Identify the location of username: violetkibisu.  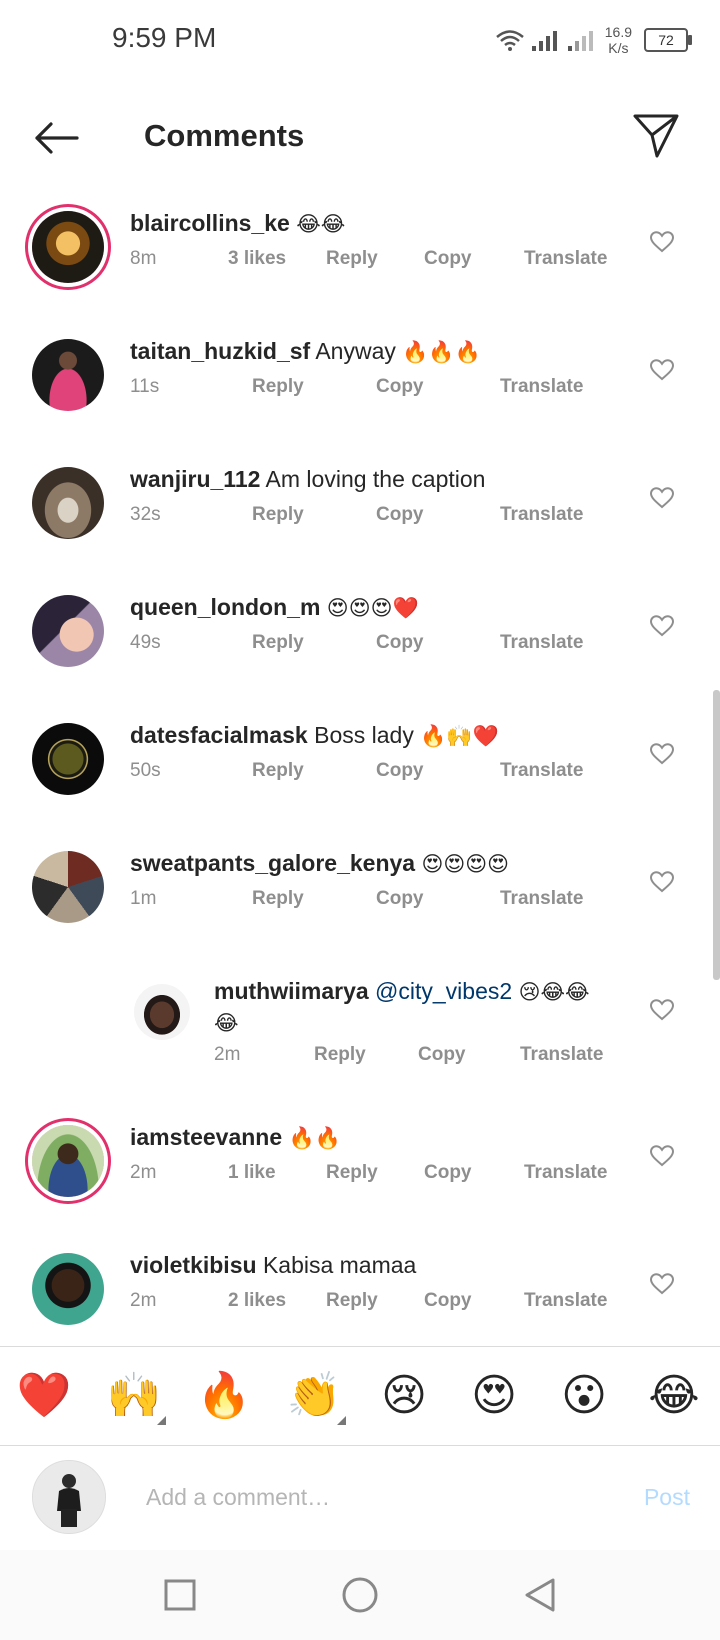
(193, 1265).